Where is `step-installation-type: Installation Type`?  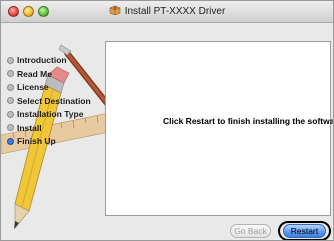
step-installation-type: Installation Type is located at coordinates (49, 116).